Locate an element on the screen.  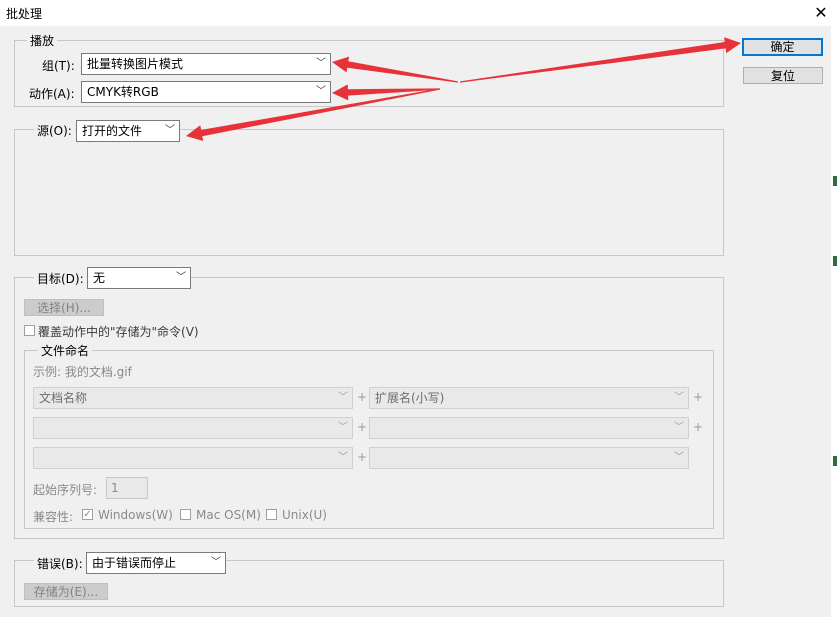
compat-unix-checkbox is located at coordinates (271, 514).